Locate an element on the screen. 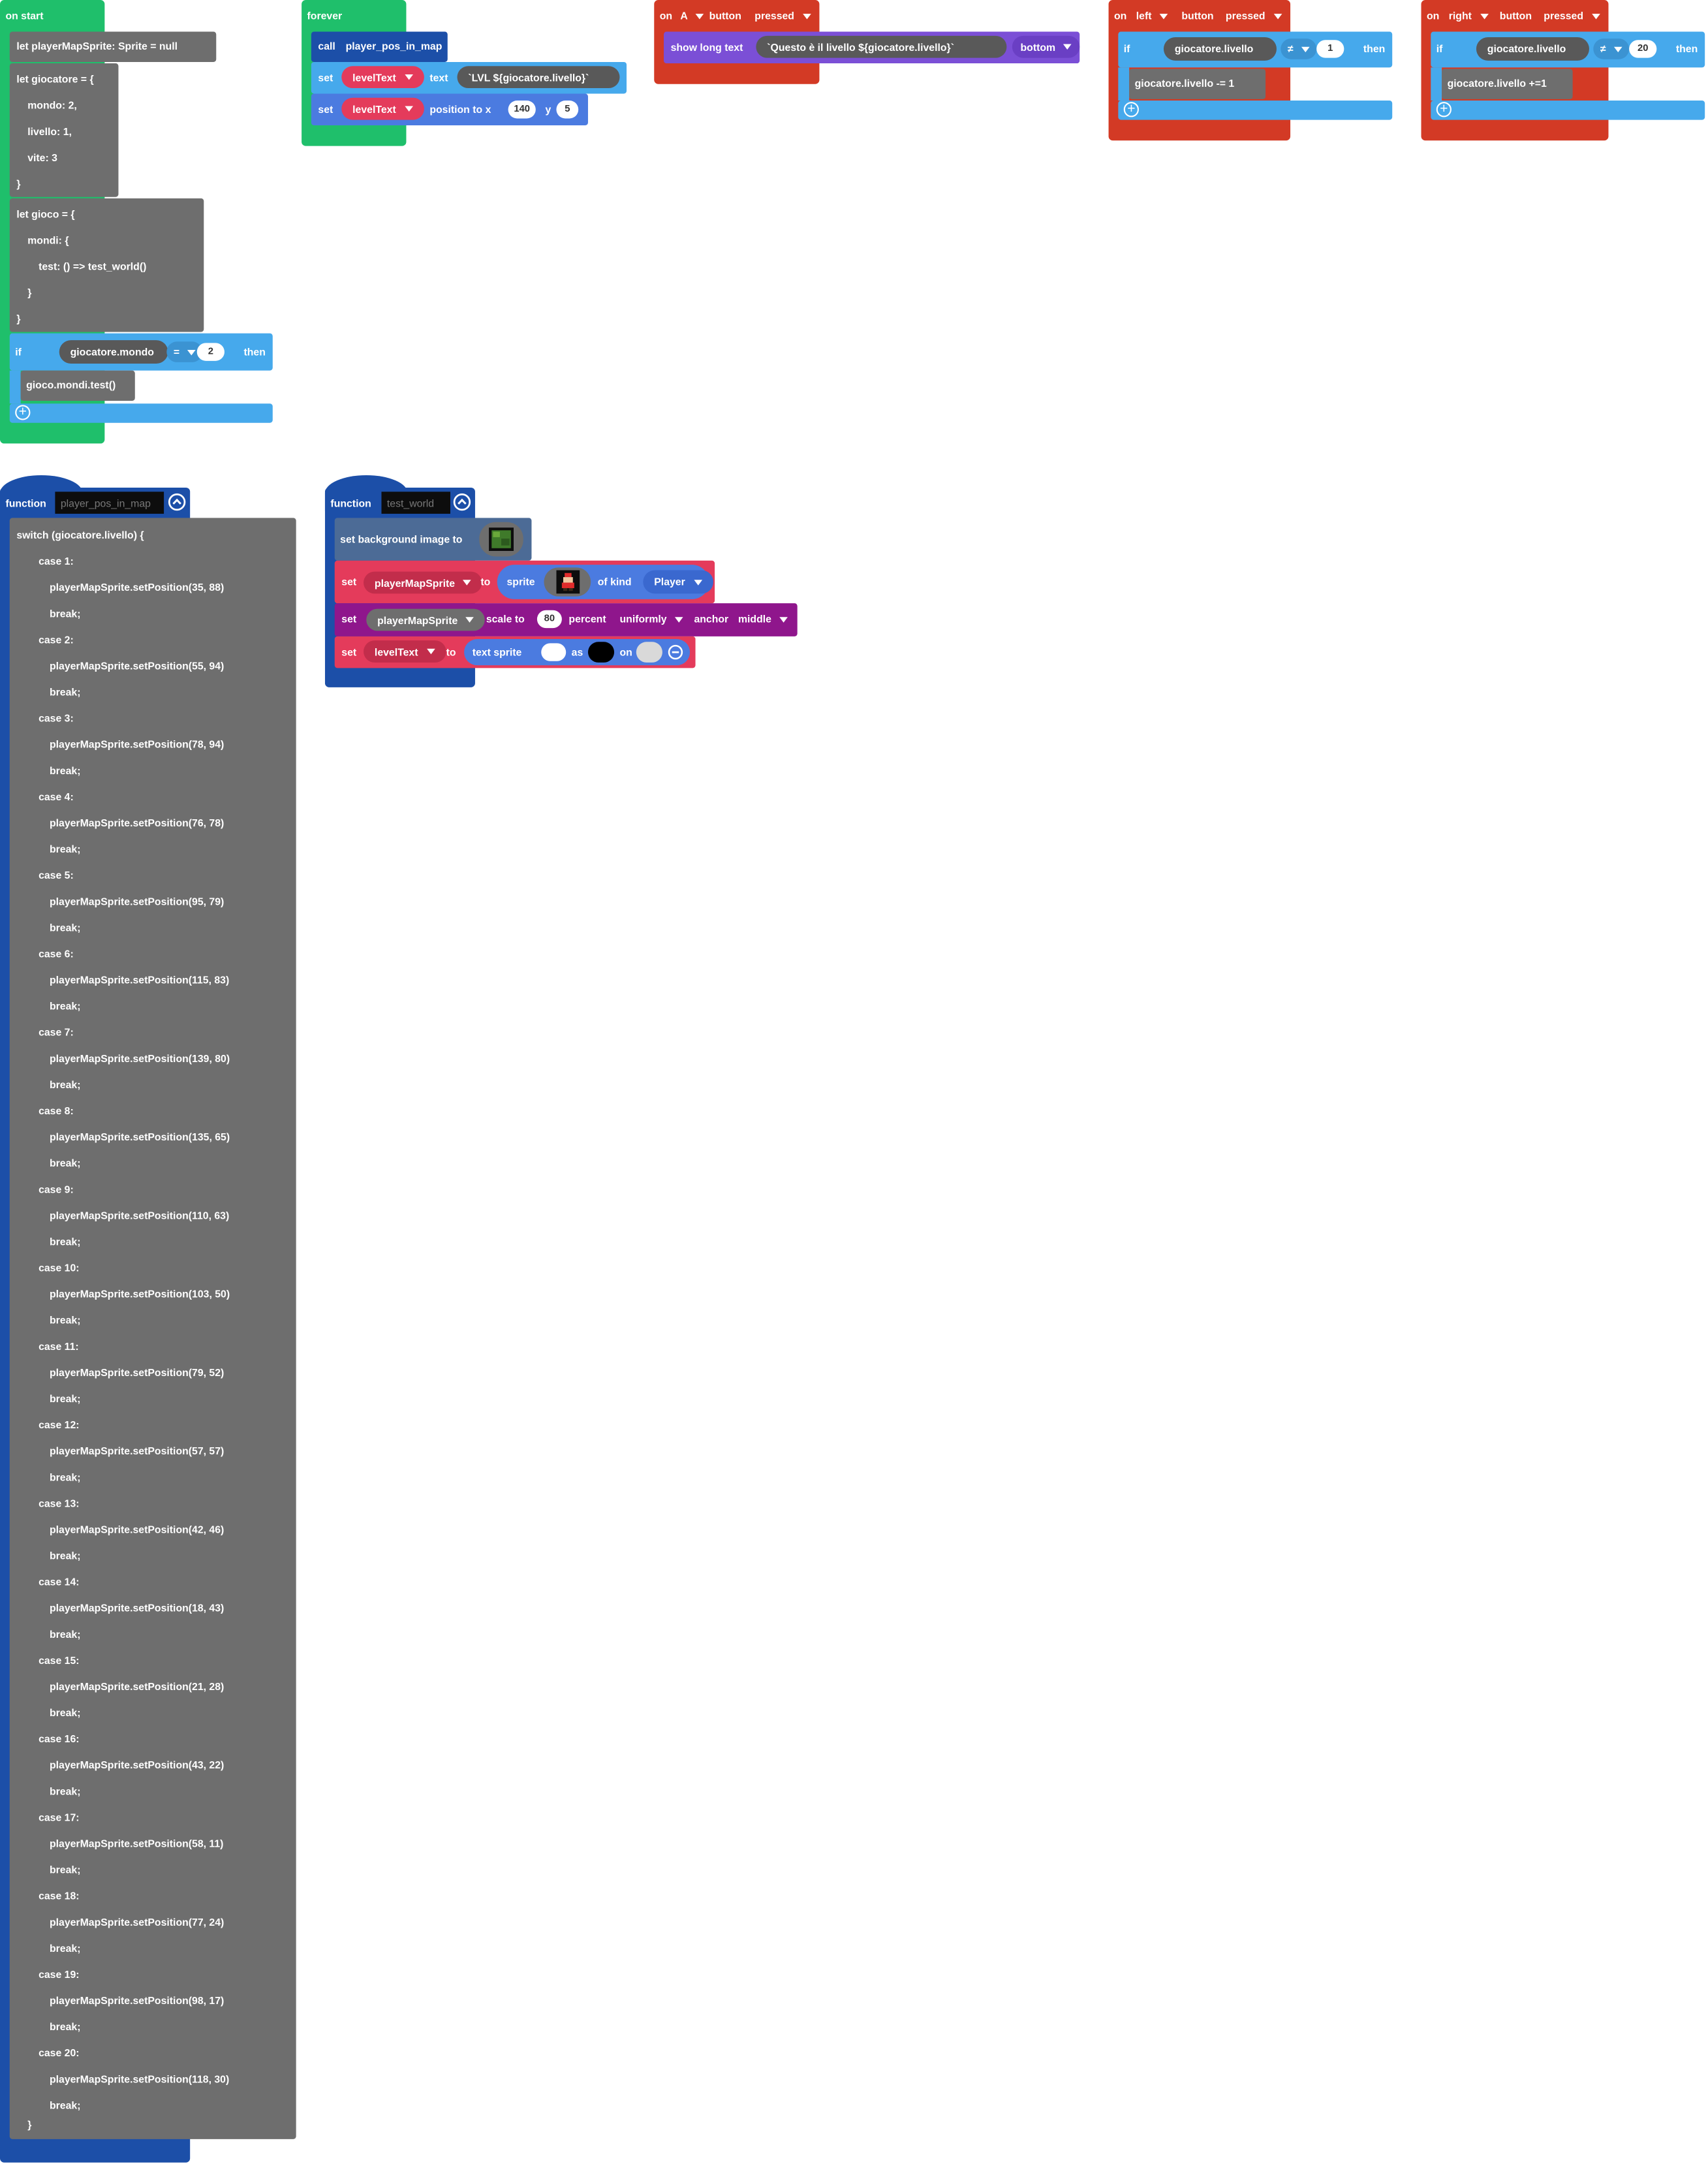  remove-parameter-icon is located at coordinates (676, 652).